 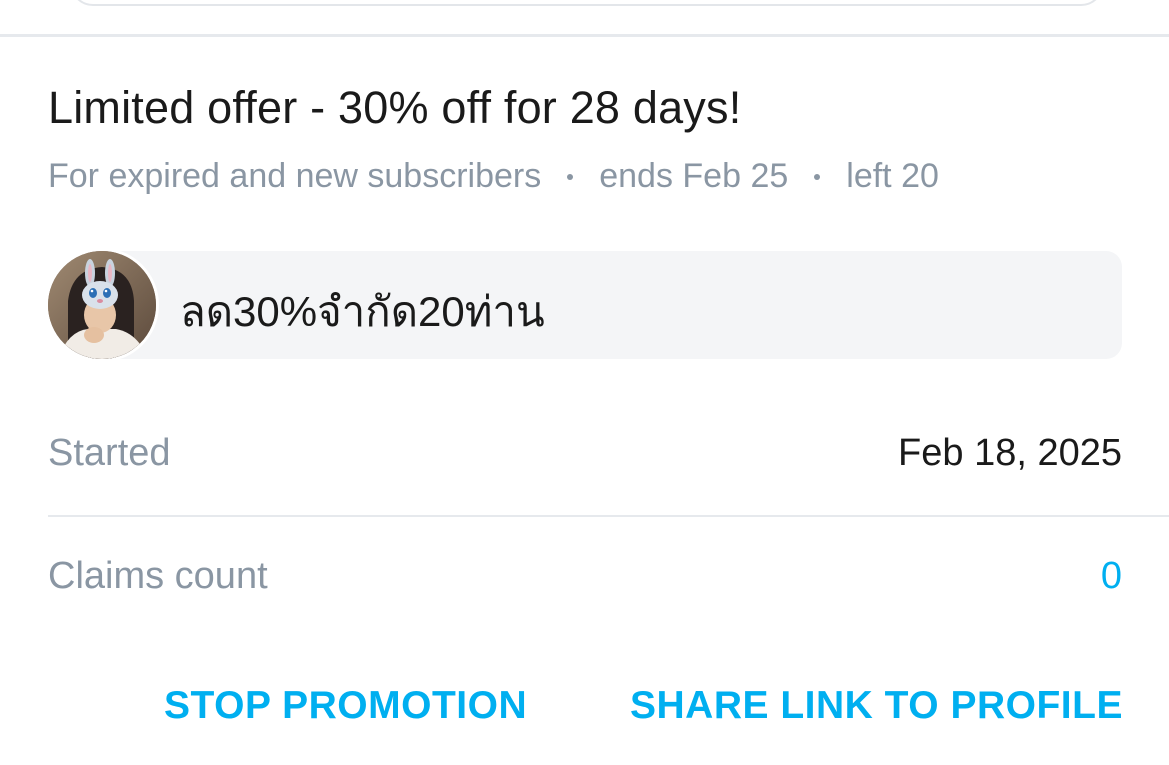 What do you see at coordinates (1010, 452) in the screenshot?
I see `started-value: Feb 18, 2025` at bounding box center [1010, 452].